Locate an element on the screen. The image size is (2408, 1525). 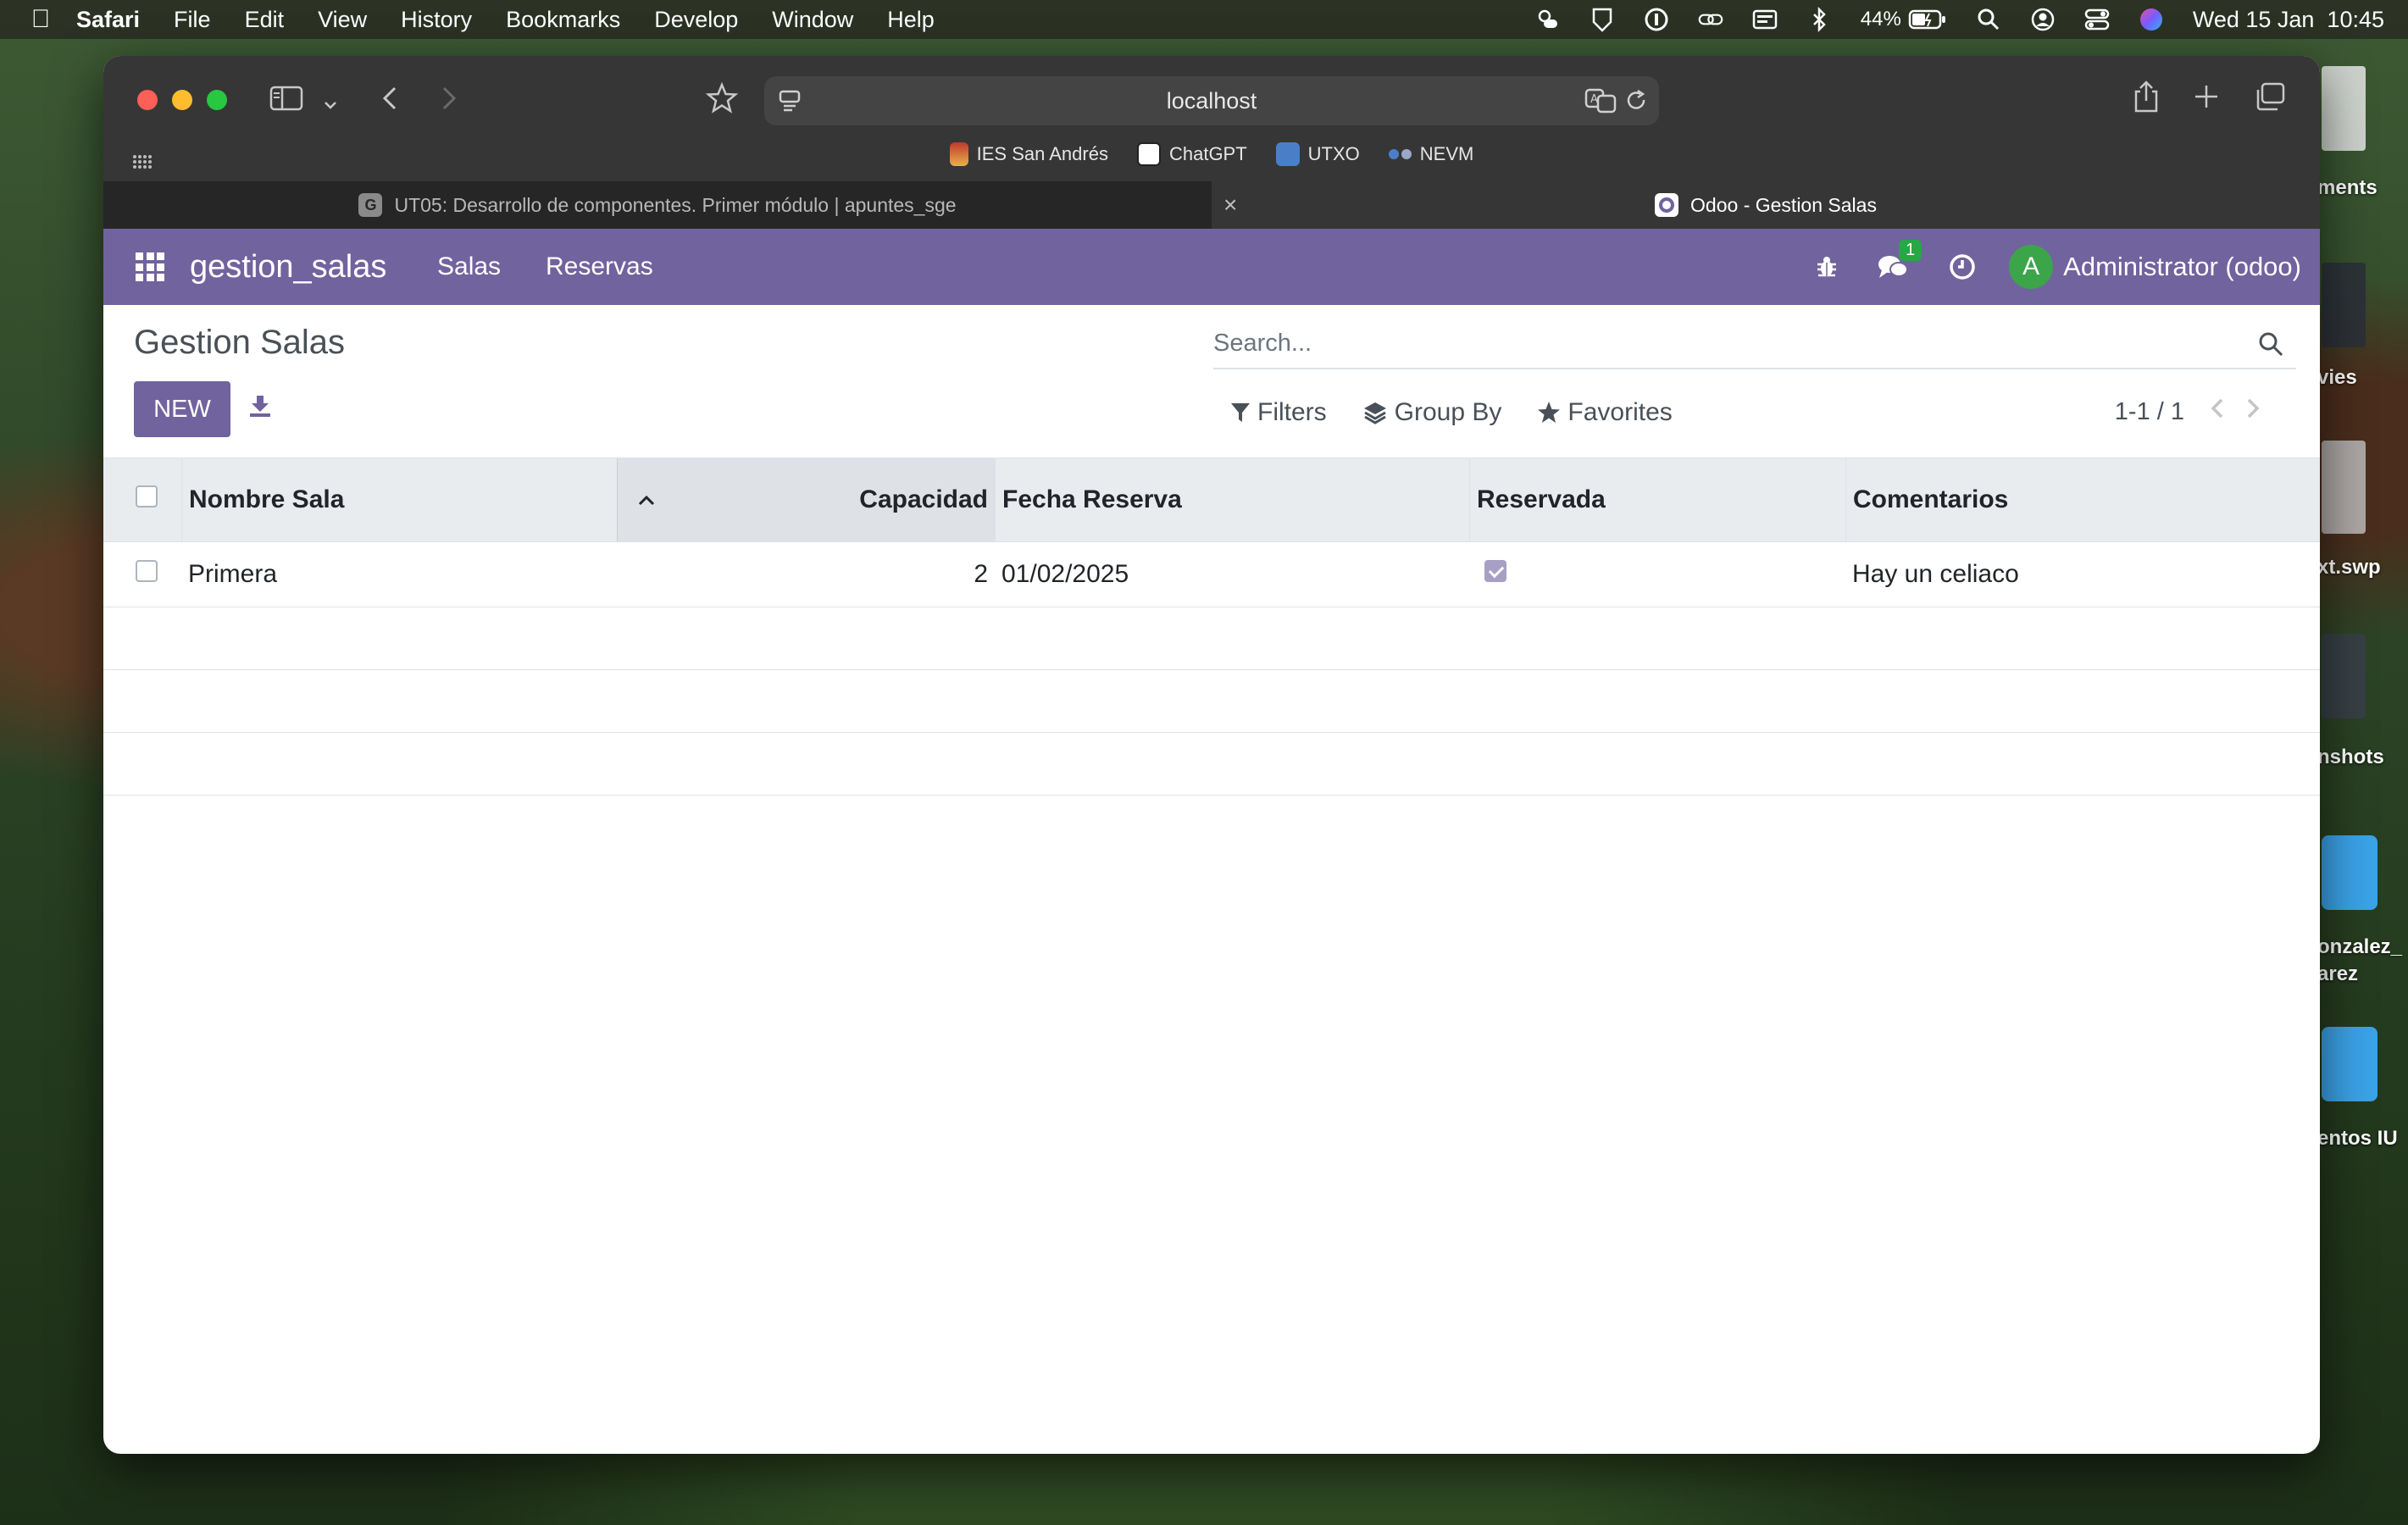
column-fecha-reserva: Fecha Reserva is located at coordinates (1232, 499).